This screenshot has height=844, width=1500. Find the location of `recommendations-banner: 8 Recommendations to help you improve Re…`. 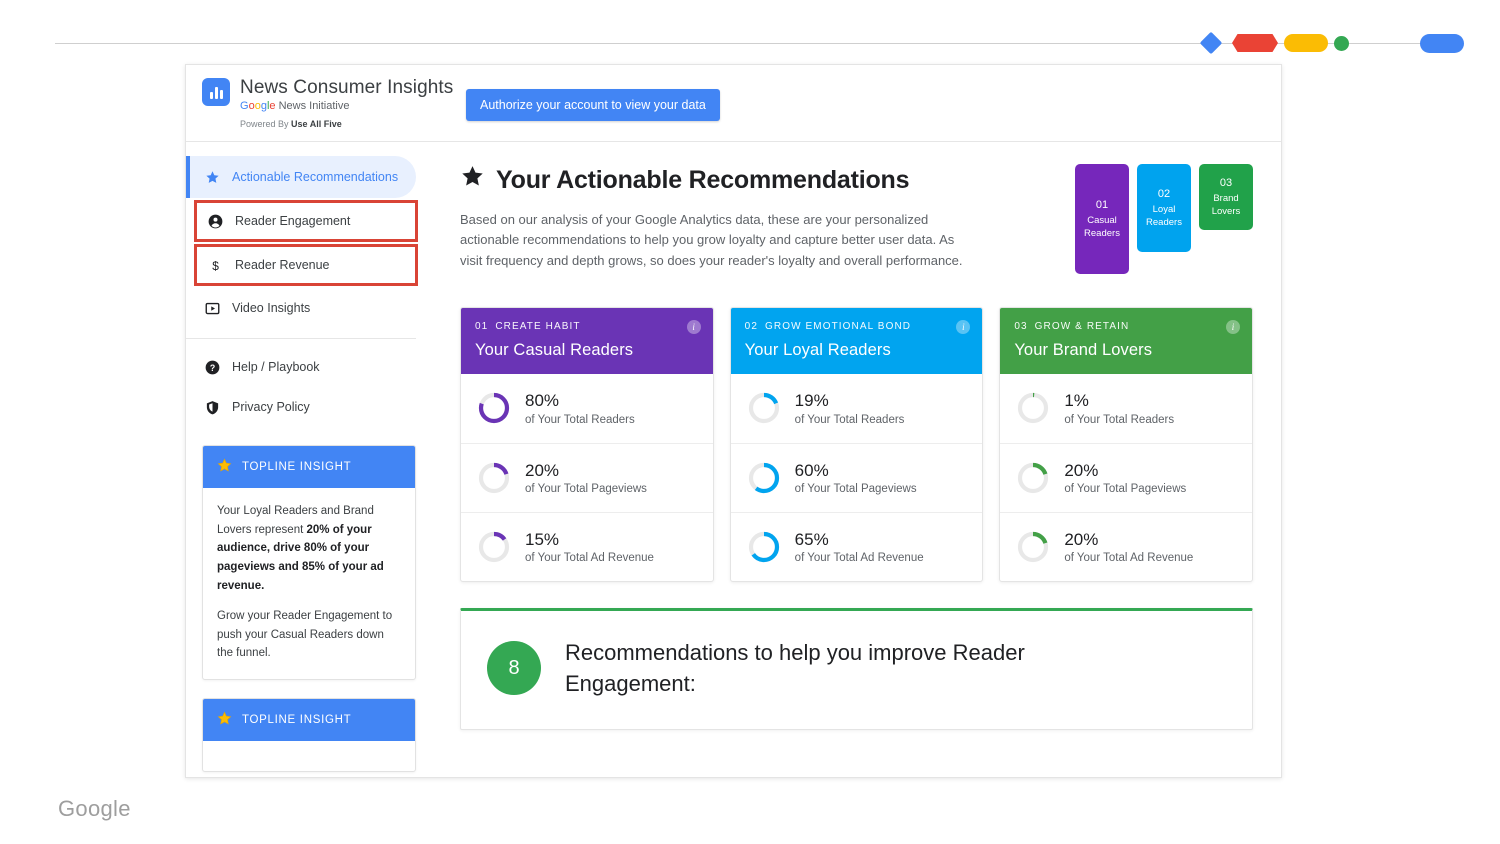

recommendations-banner: 8 Recommendations to help you improve Re… is located at coordinates (856, 669).